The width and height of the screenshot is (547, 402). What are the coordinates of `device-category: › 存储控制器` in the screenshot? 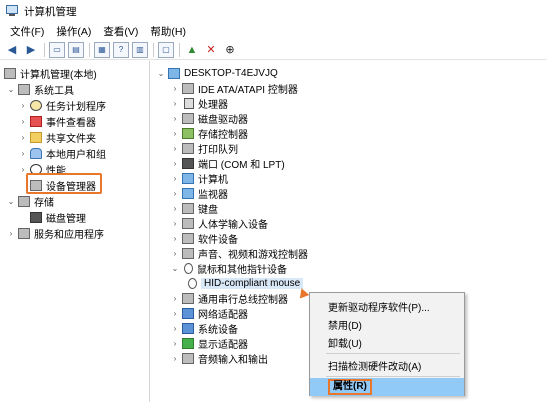 It's located at (209, 133).